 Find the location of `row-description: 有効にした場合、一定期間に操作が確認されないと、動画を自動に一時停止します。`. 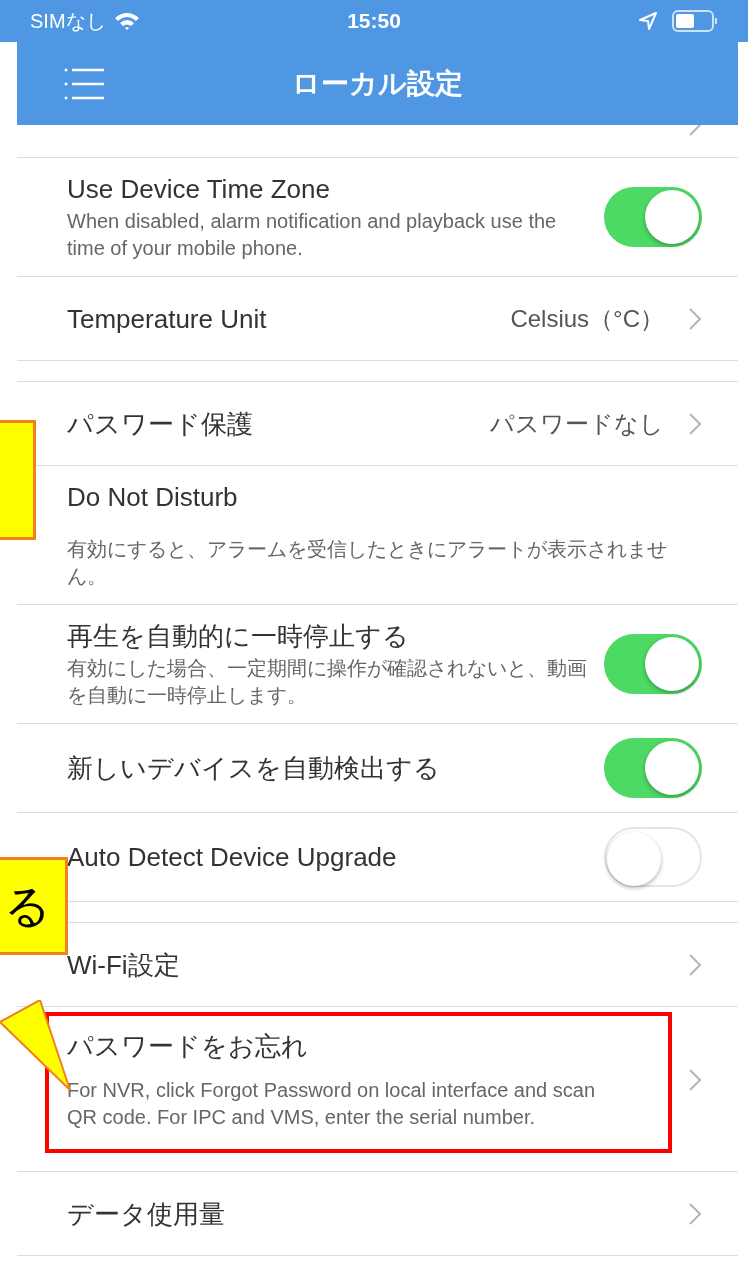

row-description: 有効にした場合、一定期間に操作が確認されないと、動画を自動に一時停止します。 is located at coordinates (327, 682).